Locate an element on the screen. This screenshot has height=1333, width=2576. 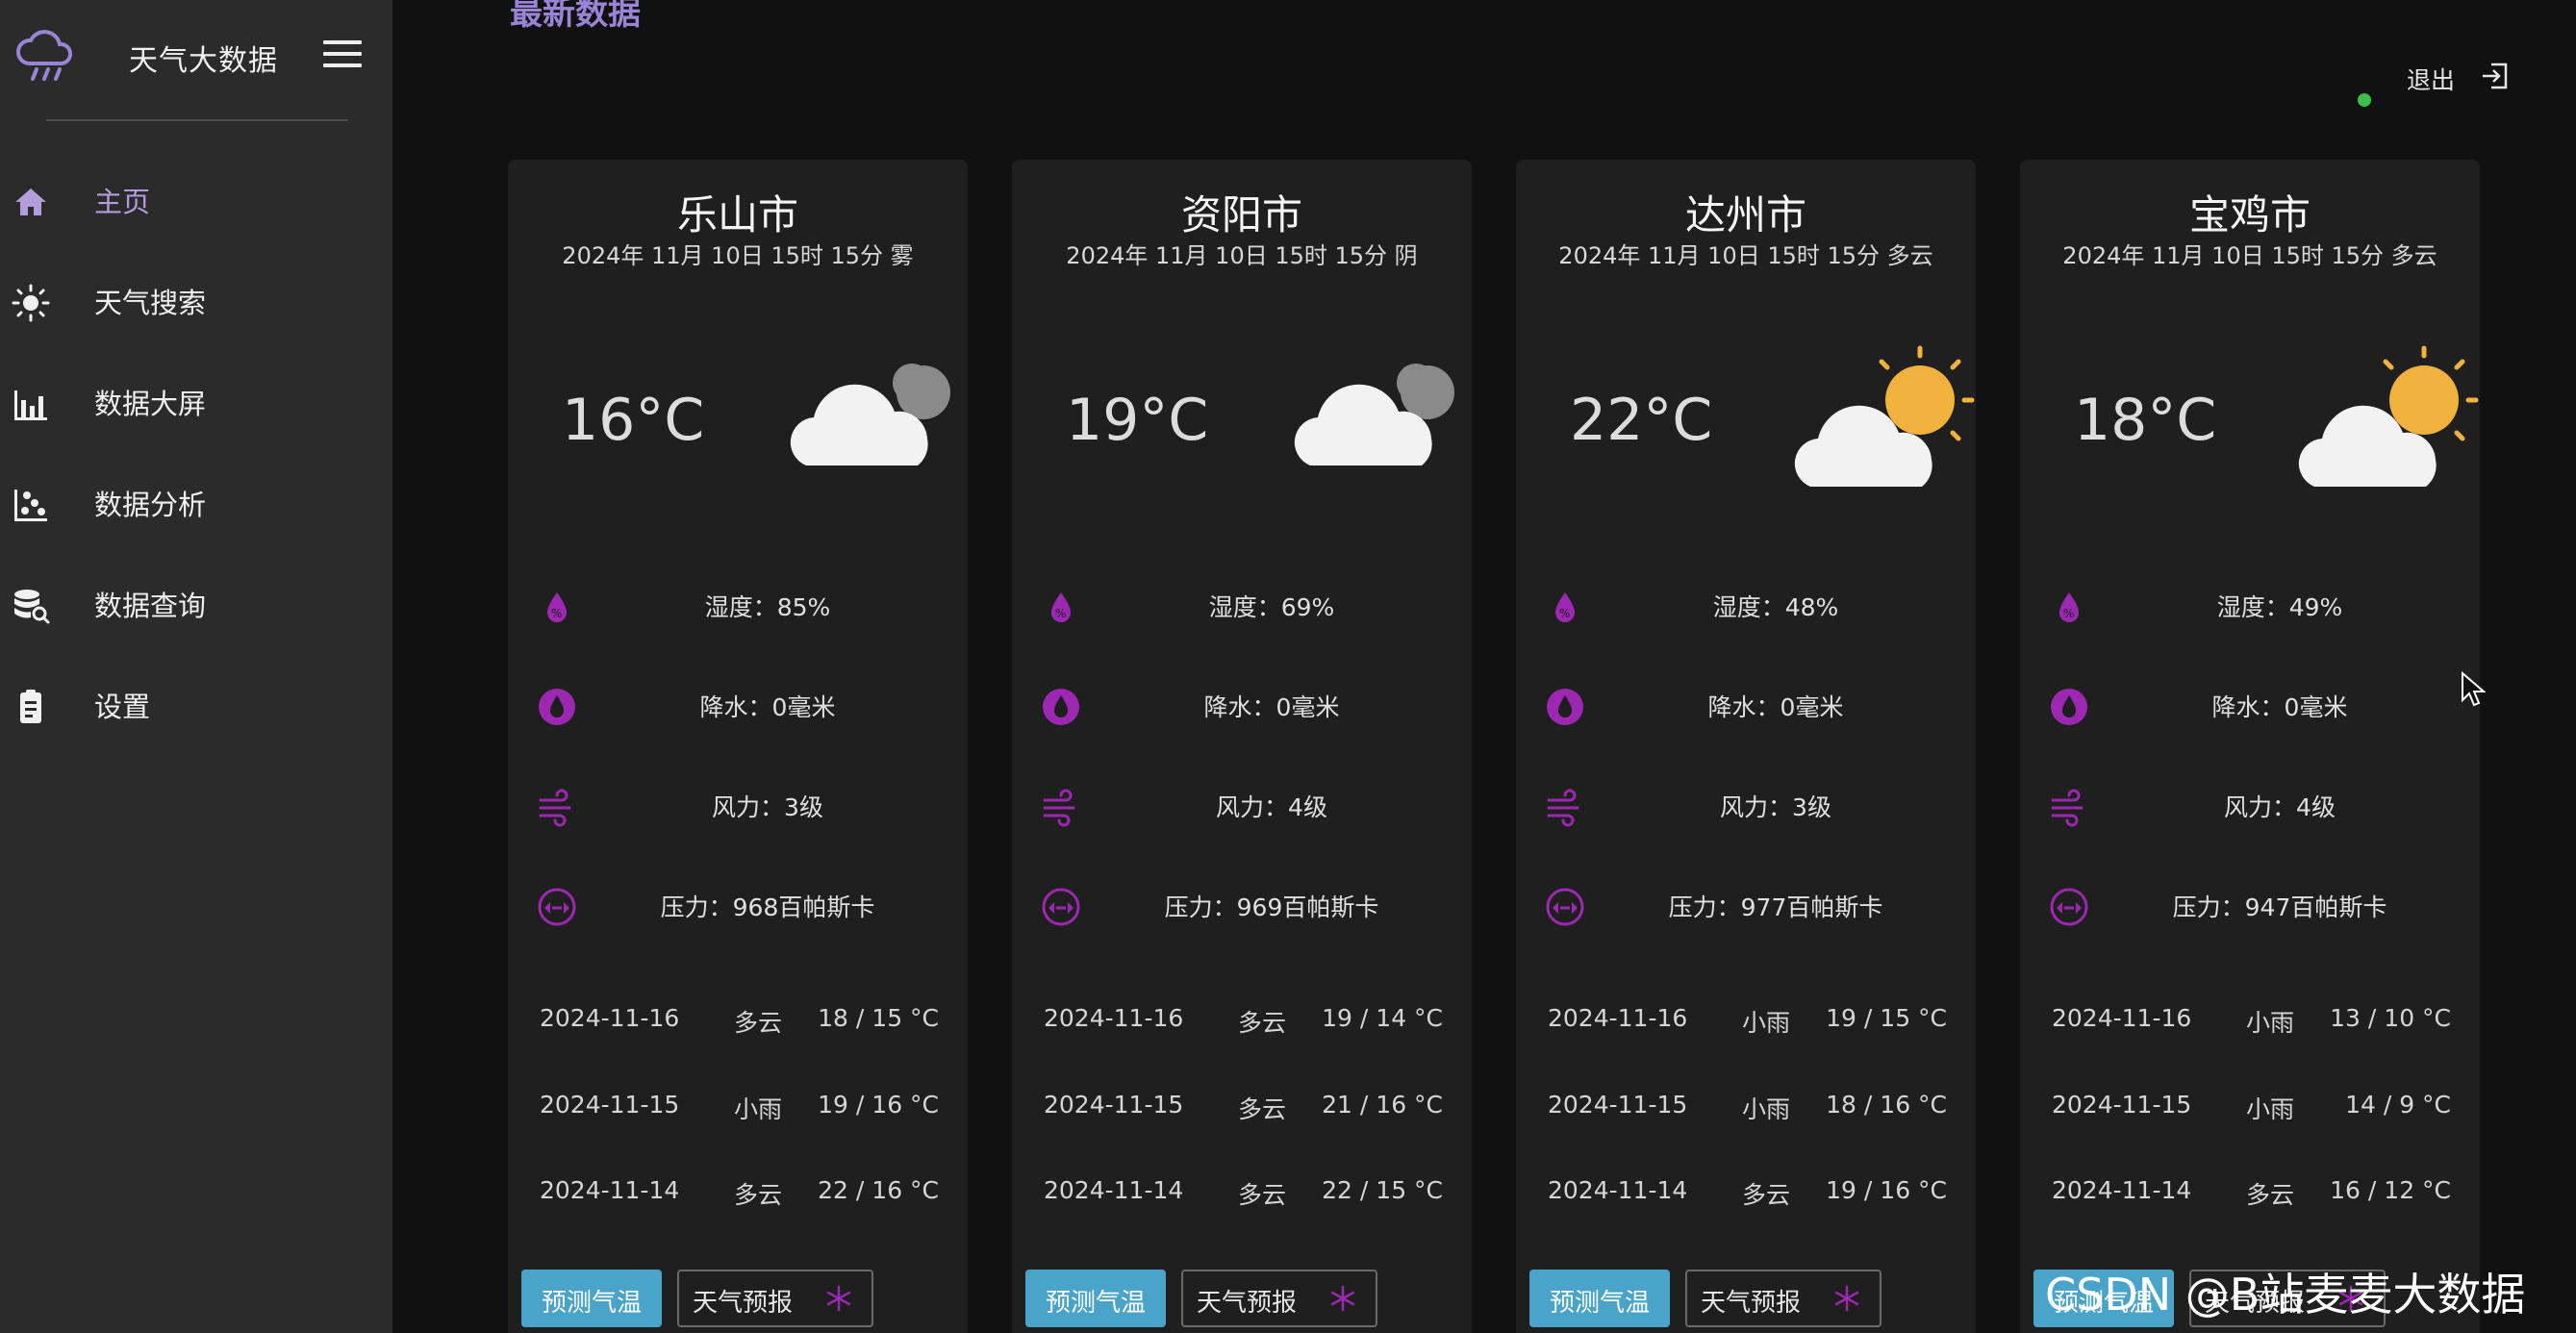
forecast-row: 2024-11-14 多云 16 / 12 °C is located at coordinates (2250, 1200).